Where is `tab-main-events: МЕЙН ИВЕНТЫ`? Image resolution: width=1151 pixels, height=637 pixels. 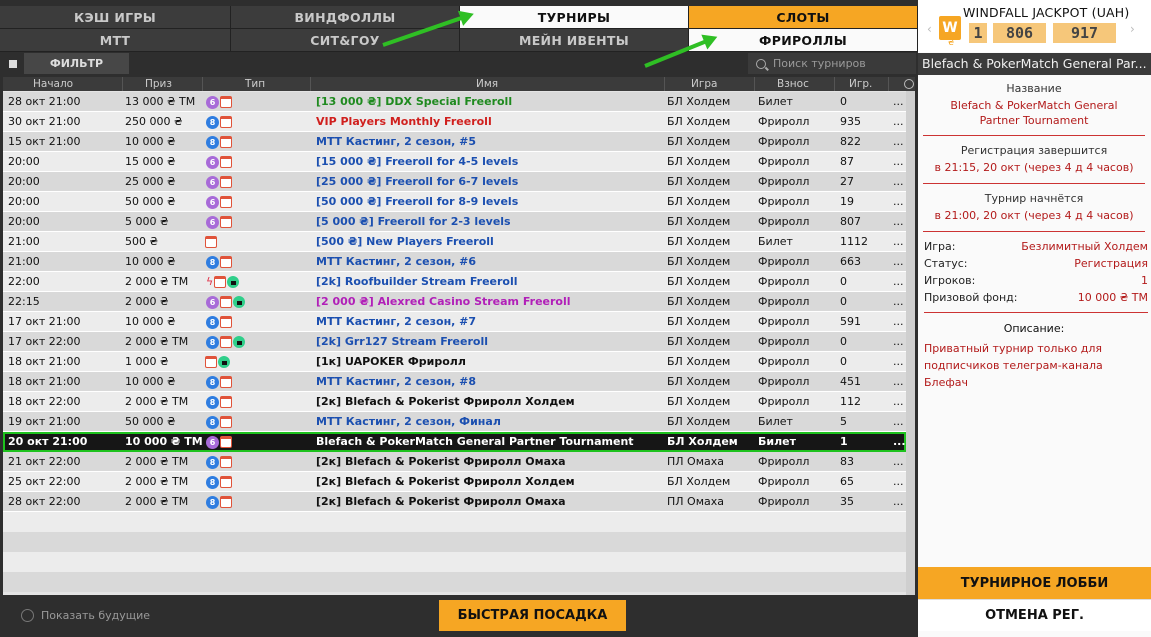
tab-main-events: МЕЙН ИВЕНТЫ is located at coordinates (574, 40).